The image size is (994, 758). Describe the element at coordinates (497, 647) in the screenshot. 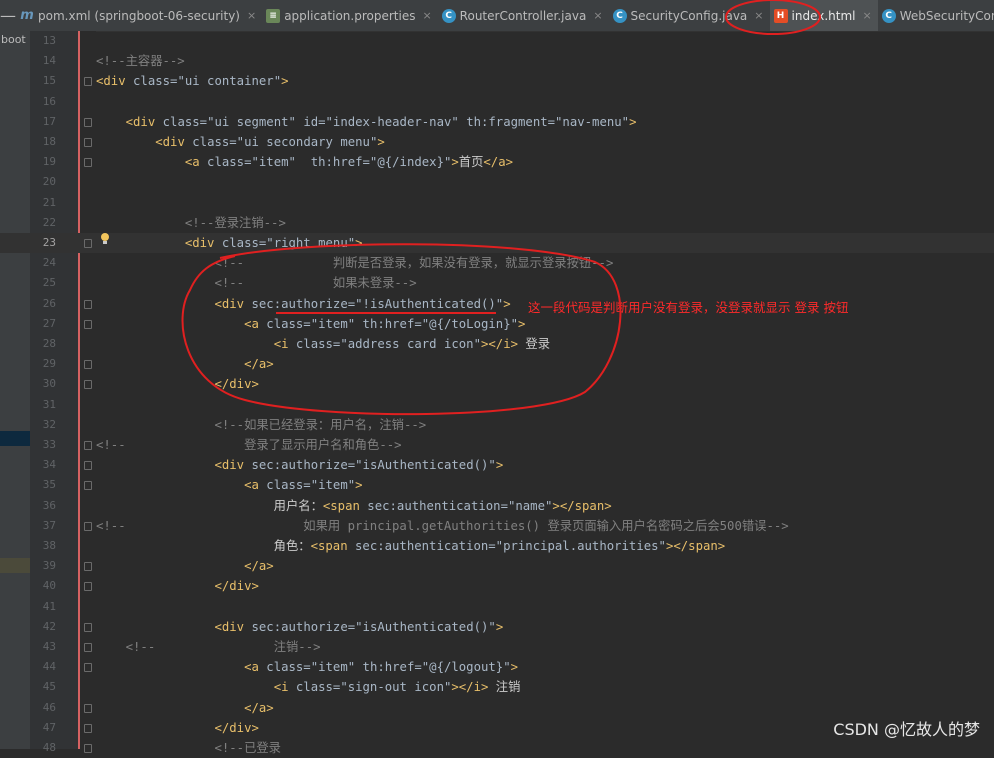

I see `code-line: 43 <!-- 注销-->` at that location.